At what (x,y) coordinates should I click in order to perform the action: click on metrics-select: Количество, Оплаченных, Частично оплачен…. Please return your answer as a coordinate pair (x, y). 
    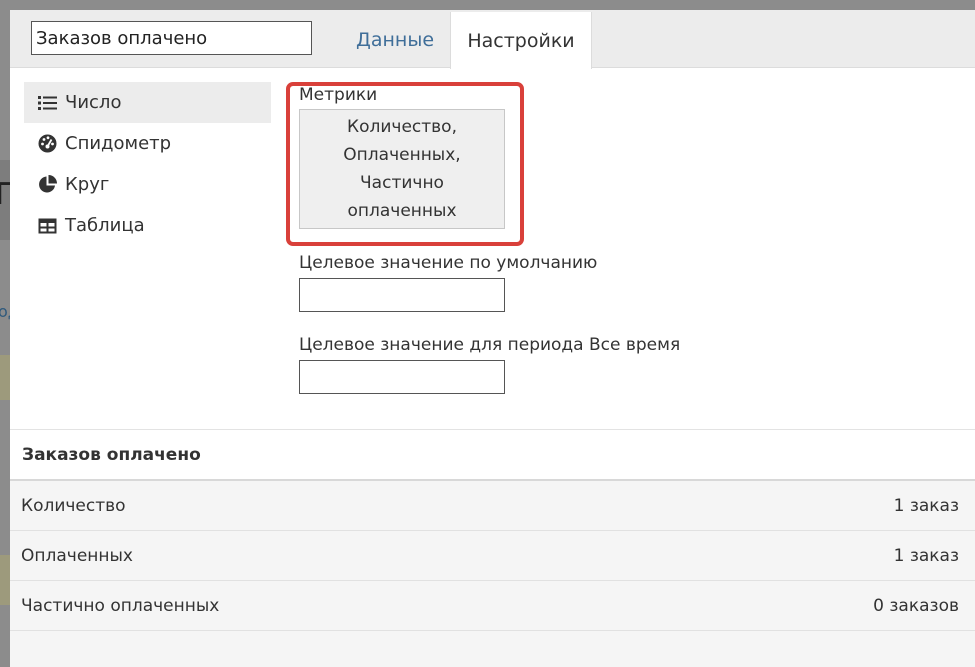
    Looking at the image, I should click on (402, 169).